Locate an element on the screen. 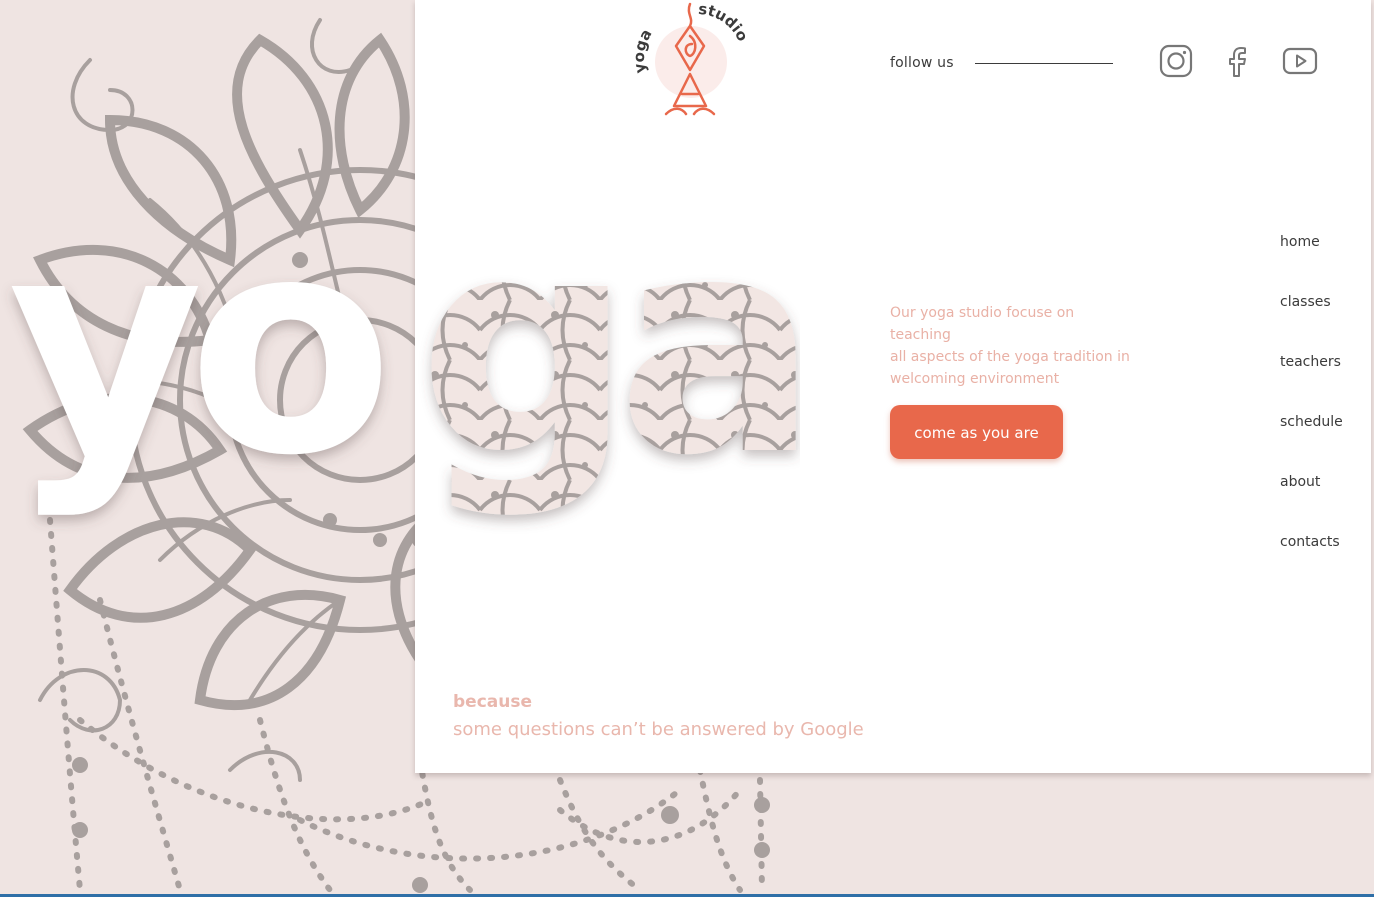 This screenshot has width=1374, height=897. youtube-icon is located at coordinates (1300, 61).